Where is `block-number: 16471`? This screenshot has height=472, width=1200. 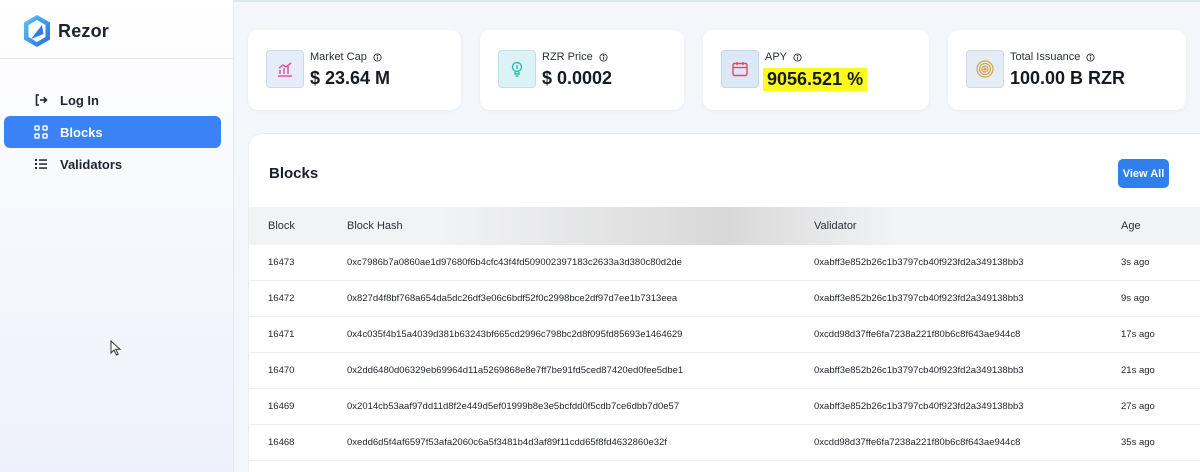
block-number: 16471 is located at coordinates (281, 334).